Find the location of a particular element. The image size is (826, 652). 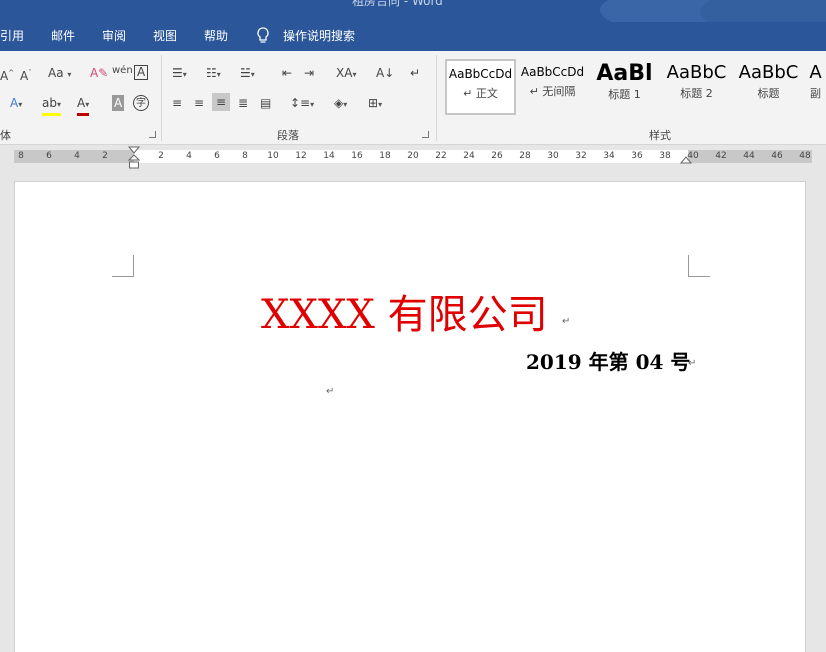

tab-view: 视图 is located at coordinates (165, 35).